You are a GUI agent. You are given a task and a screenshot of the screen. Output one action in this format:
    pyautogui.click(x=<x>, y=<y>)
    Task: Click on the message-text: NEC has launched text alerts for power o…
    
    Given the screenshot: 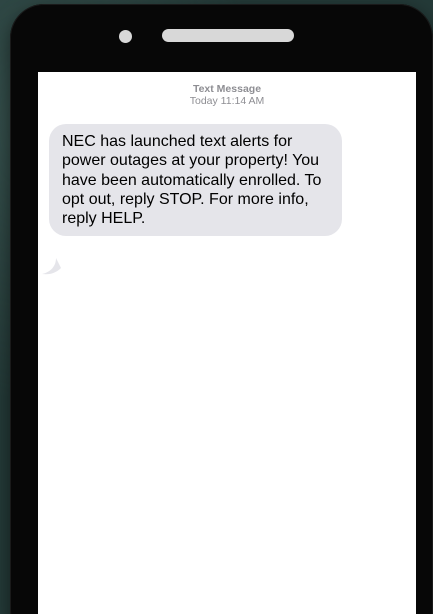 What is the action you would take?
    pyautogui.click(x=192, y=180)
    